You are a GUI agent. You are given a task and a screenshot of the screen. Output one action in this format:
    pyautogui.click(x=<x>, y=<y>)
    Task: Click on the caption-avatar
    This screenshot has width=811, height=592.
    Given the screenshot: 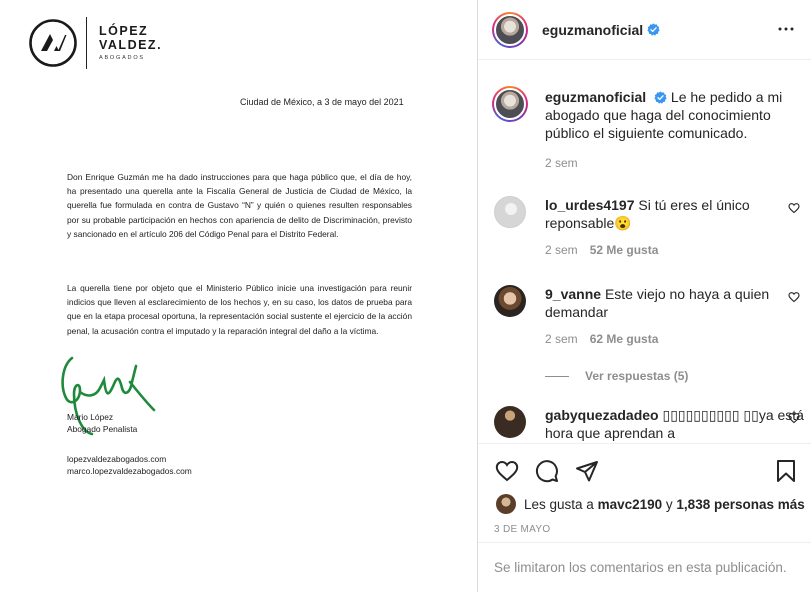 What is the action you would take?
    pyautogui.click(x=510, y=104)
    